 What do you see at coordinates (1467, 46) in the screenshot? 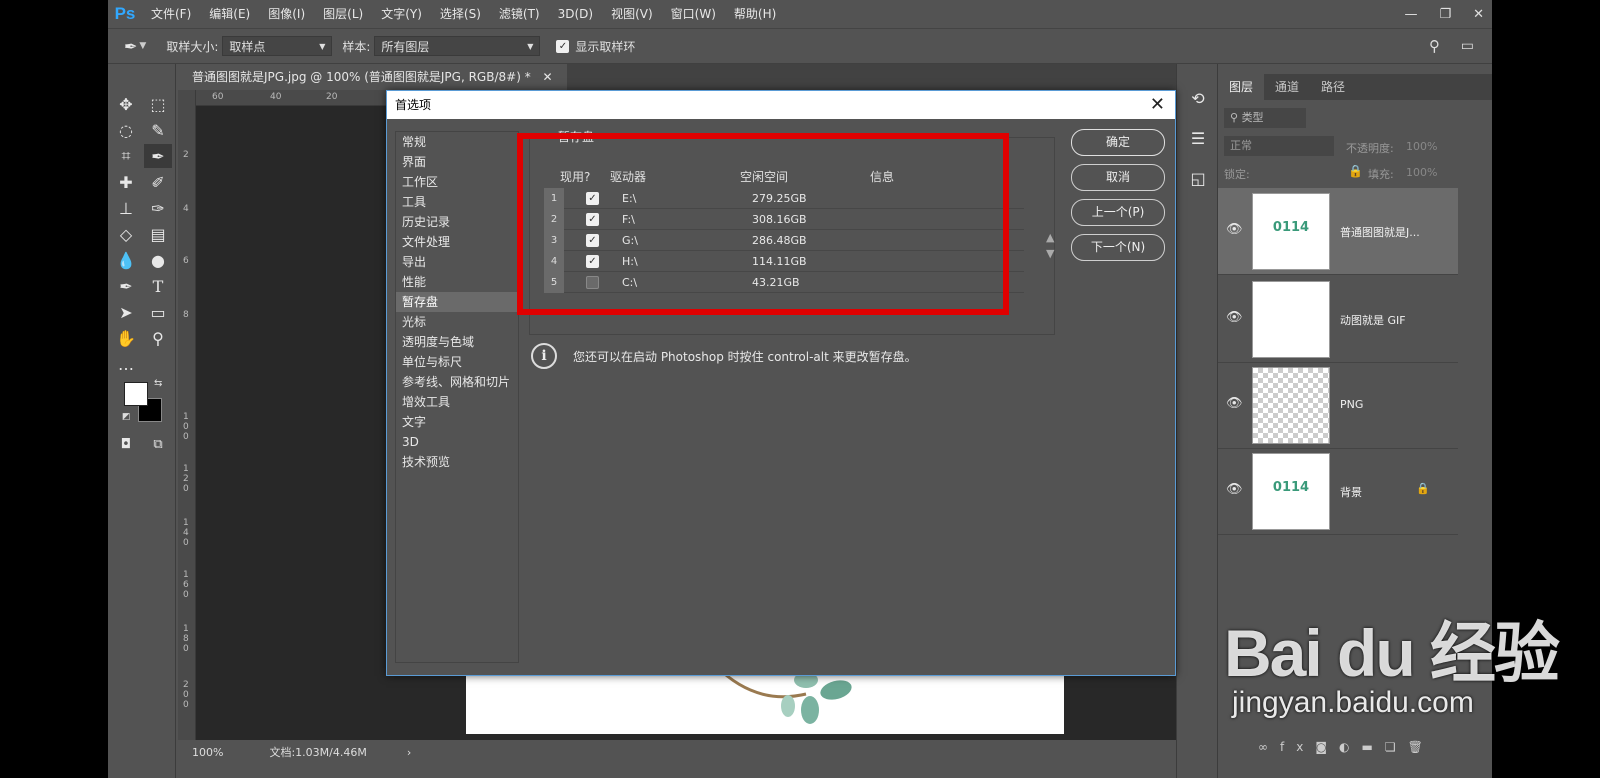
I see `workspace-icon: ▭` at bounding box center [1467, 46].